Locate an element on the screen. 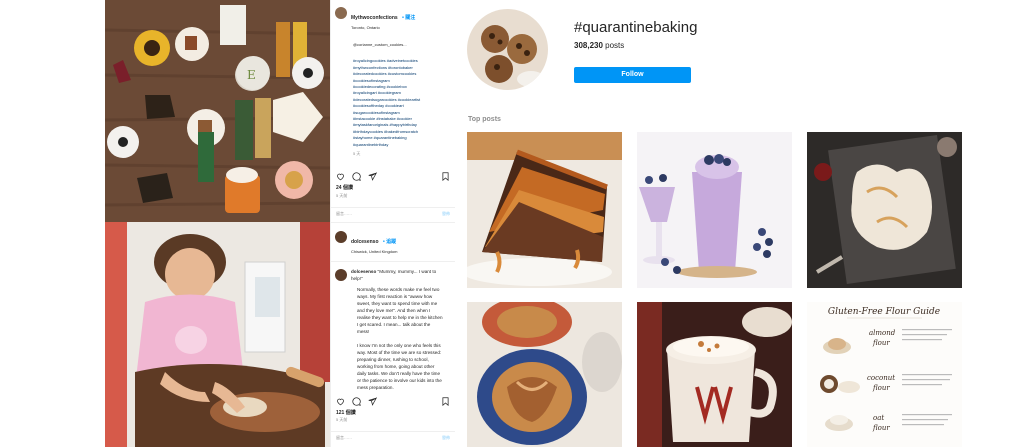 The width and height of the screenshot is (1020, 447). top-post-caramel-cake is located at coordinates (544, 210).